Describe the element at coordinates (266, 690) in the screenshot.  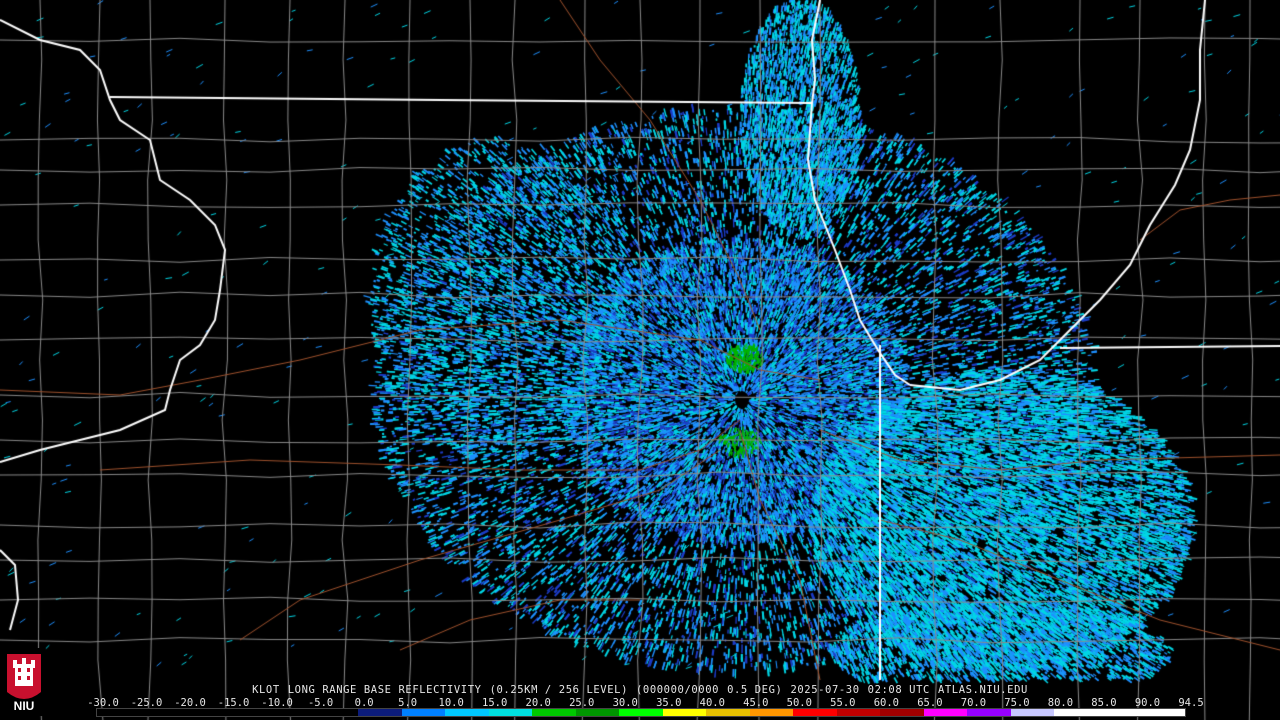
I see `station-id: KLOT` at that location.